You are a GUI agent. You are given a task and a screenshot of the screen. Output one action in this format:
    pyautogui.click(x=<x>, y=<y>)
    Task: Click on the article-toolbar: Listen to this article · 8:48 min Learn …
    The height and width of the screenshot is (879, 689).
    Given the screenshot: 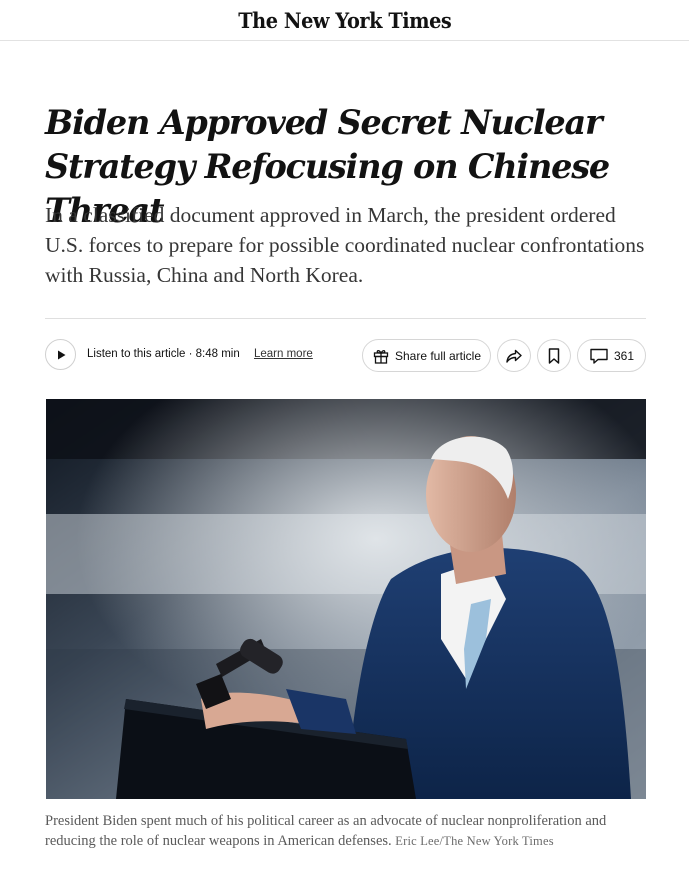 What is the action you would take?
    pyautogui.click(x=345, y=355)
    